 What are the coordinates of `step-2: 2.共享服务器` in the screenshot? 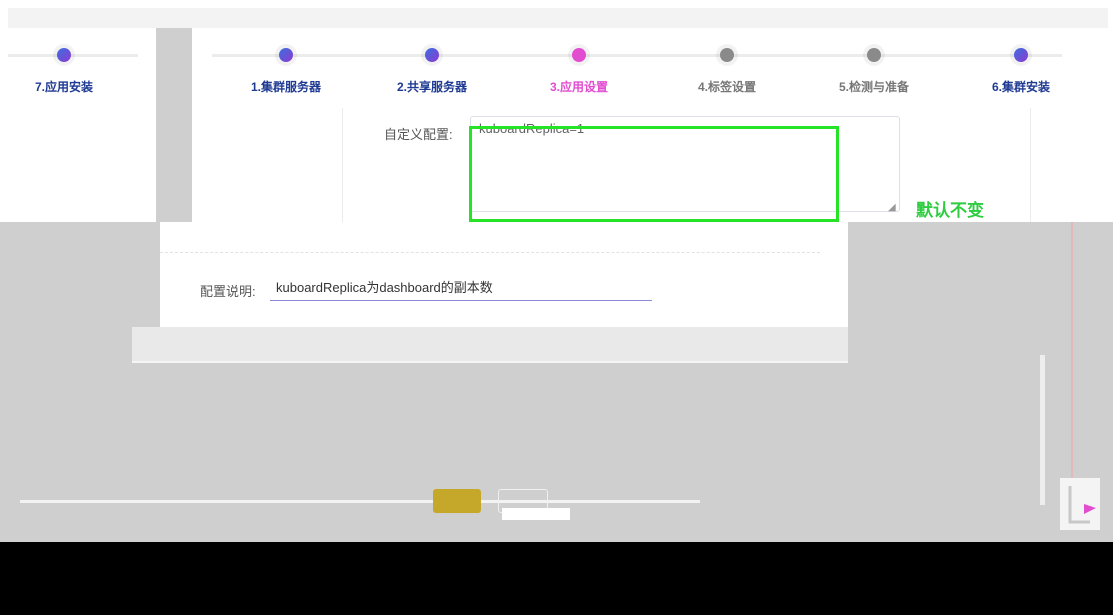 It's located at (432, 71).